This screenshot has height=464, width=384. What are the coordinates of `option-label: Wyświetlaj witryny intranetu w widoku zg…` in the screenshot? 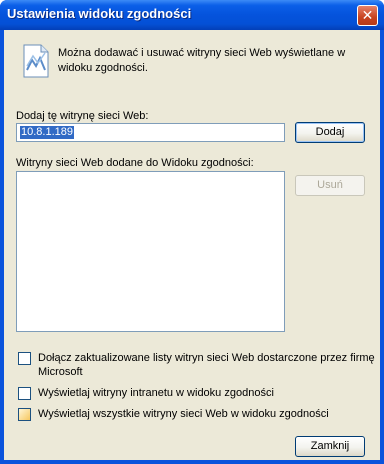 It's located at (156, 393).